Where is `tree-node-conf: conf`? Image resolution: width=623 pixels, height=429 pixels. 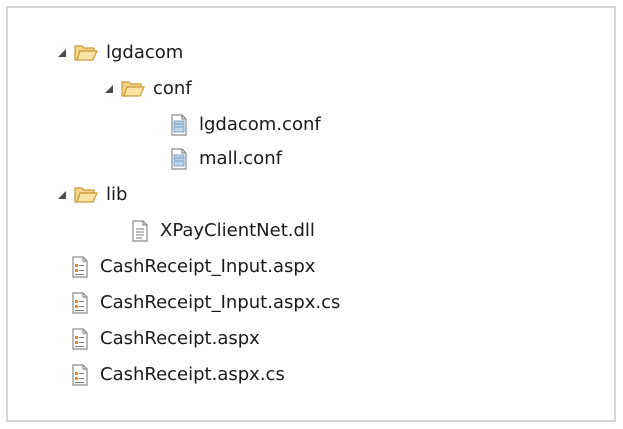 tree-node-conf: conf is located at coordinates (146, 89).